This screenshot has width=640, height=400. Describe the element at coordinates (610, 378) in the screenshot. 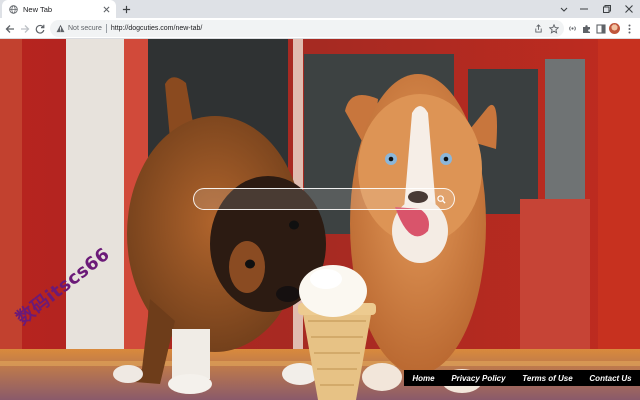

I see `footer-link-contact: Contact Us` at that location.